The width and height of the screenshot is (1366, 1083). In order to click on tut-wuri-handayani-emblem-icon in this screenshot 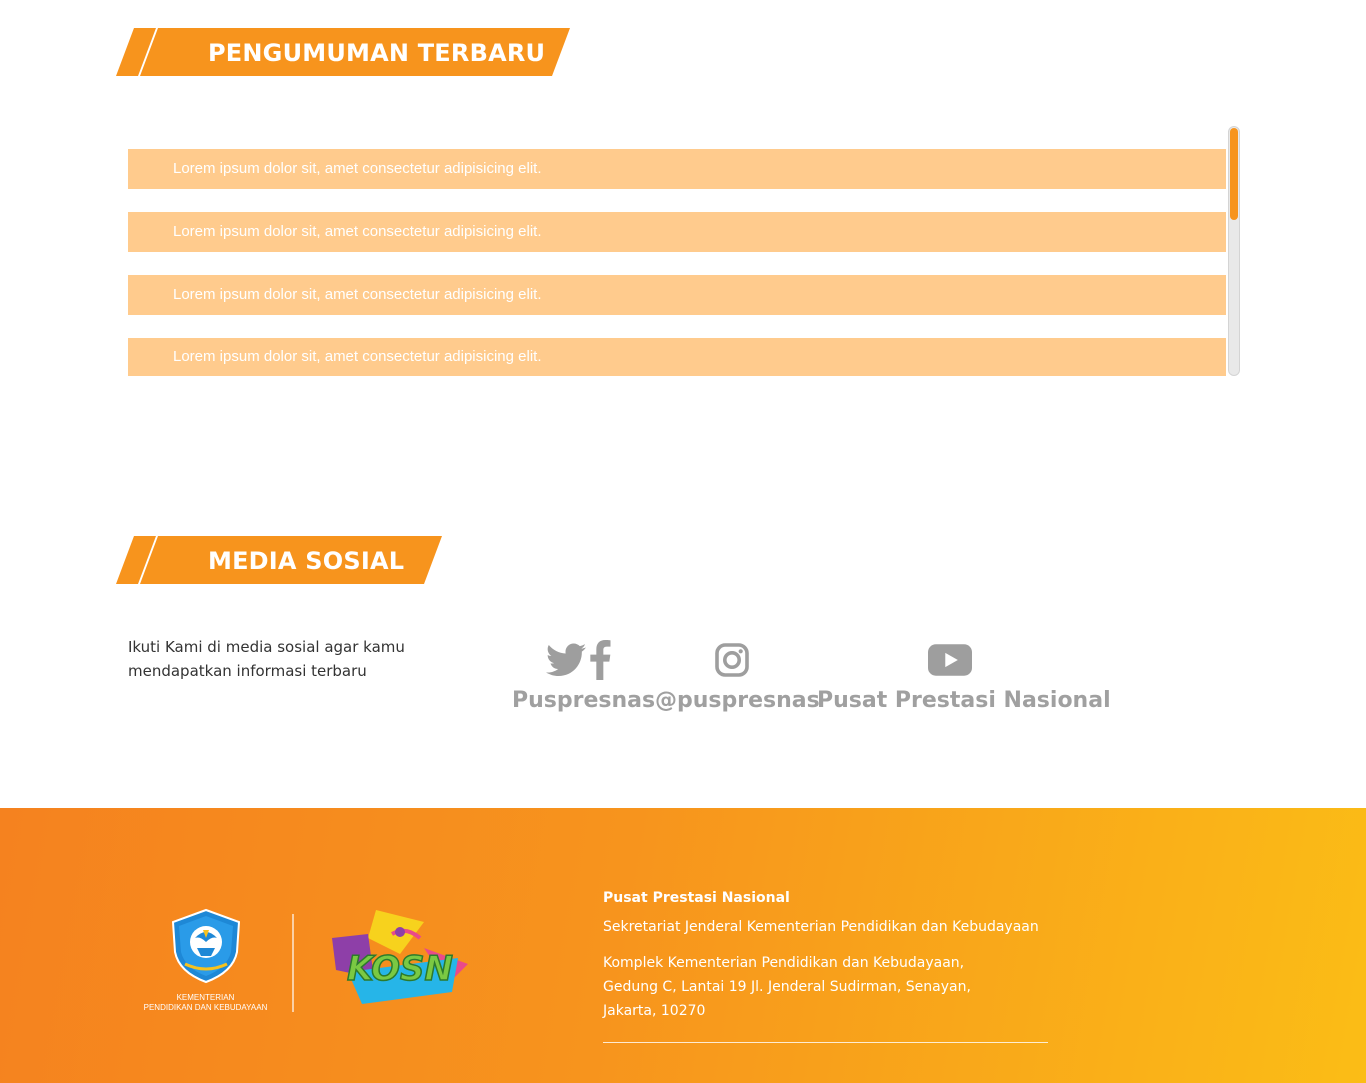, I will do `click(205, 946)`.